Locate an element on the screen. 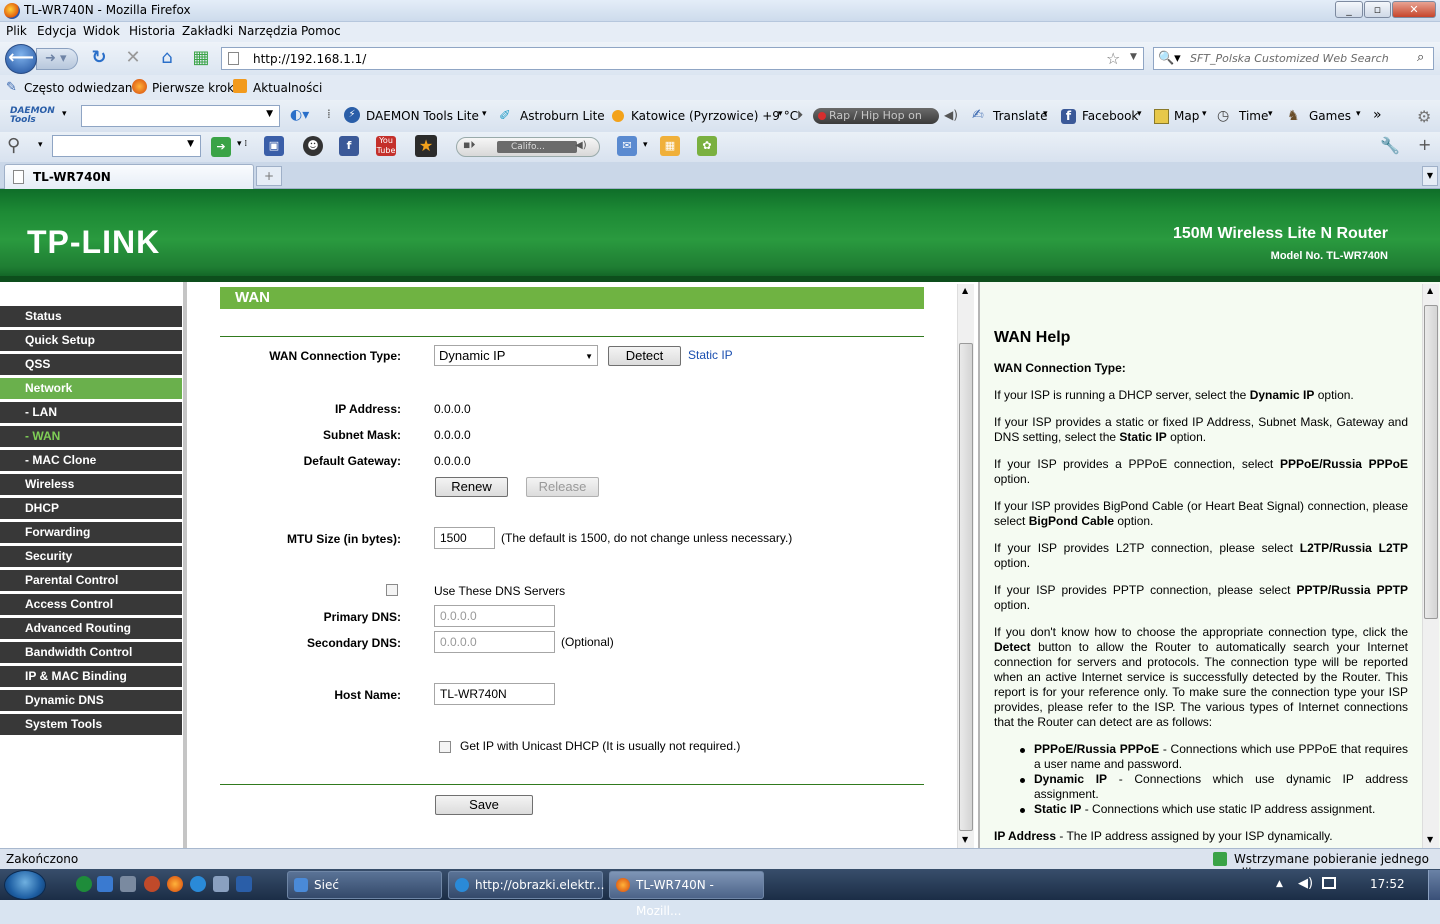 The width and height of the screenshot is (1440, 924). addon-icon: ▦ is located at coordinates (201, 59).